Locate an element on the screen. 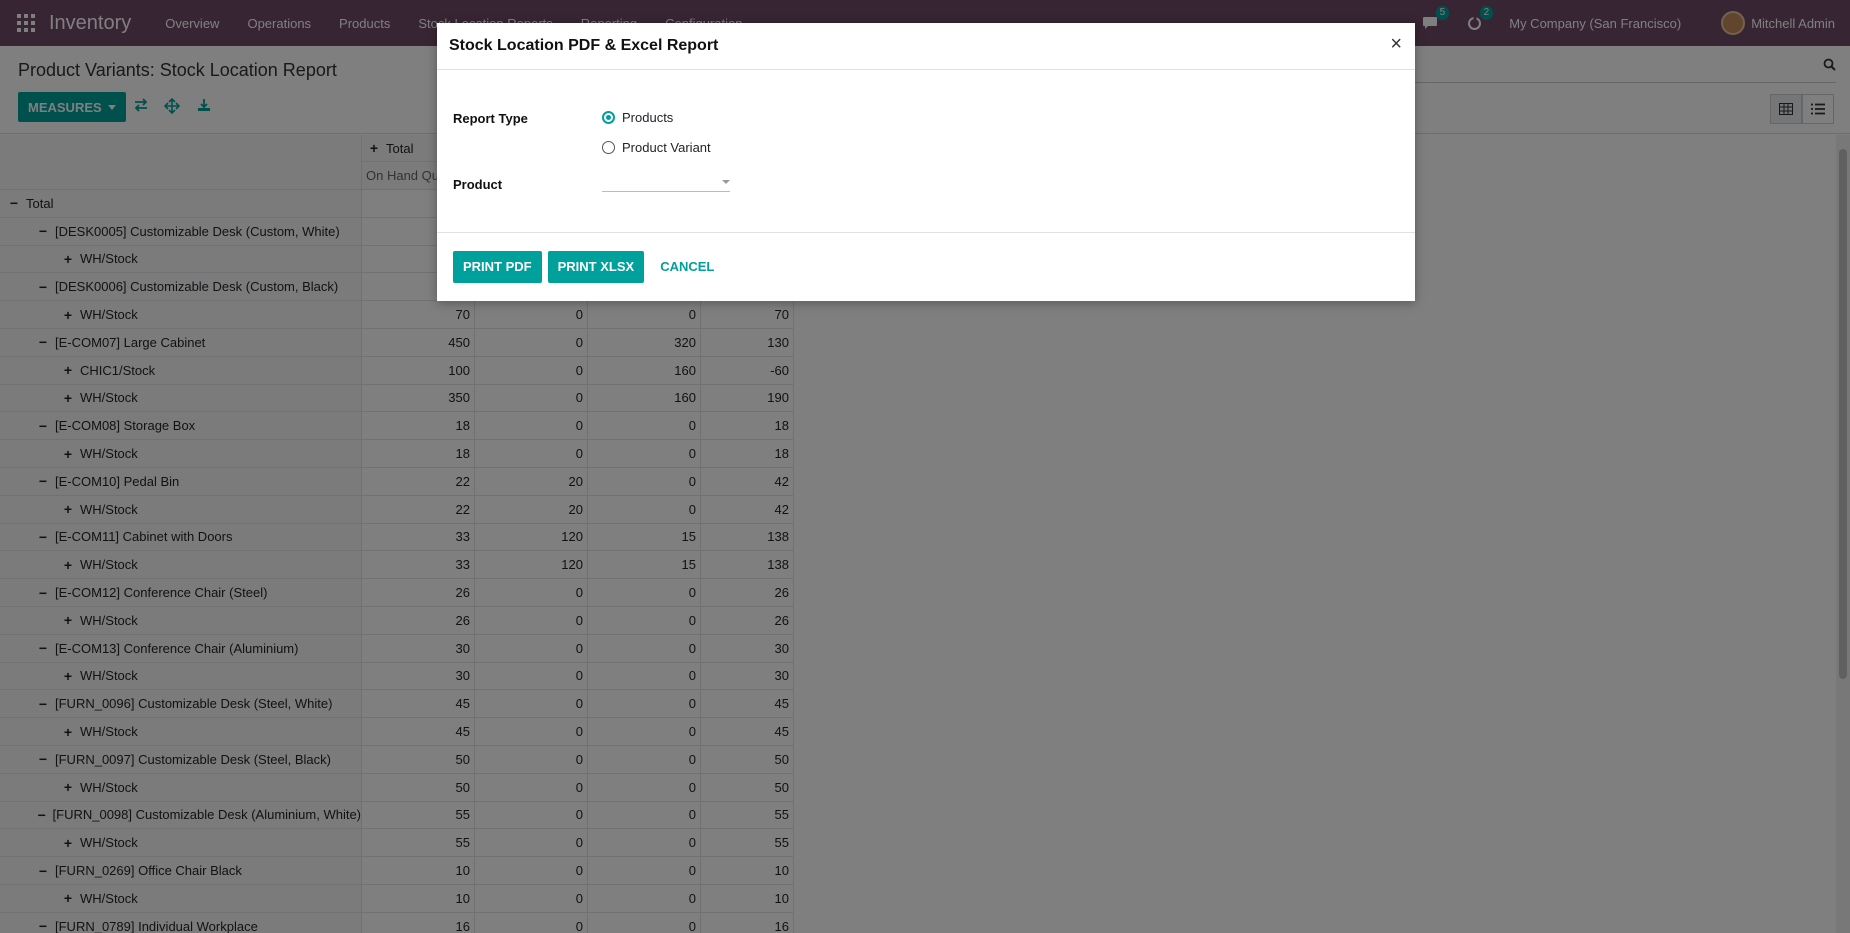 This screenshot has height=933, width=1850. dialog-title: Stock Location PDF & Excel Report is located at coordinates (584, 45).